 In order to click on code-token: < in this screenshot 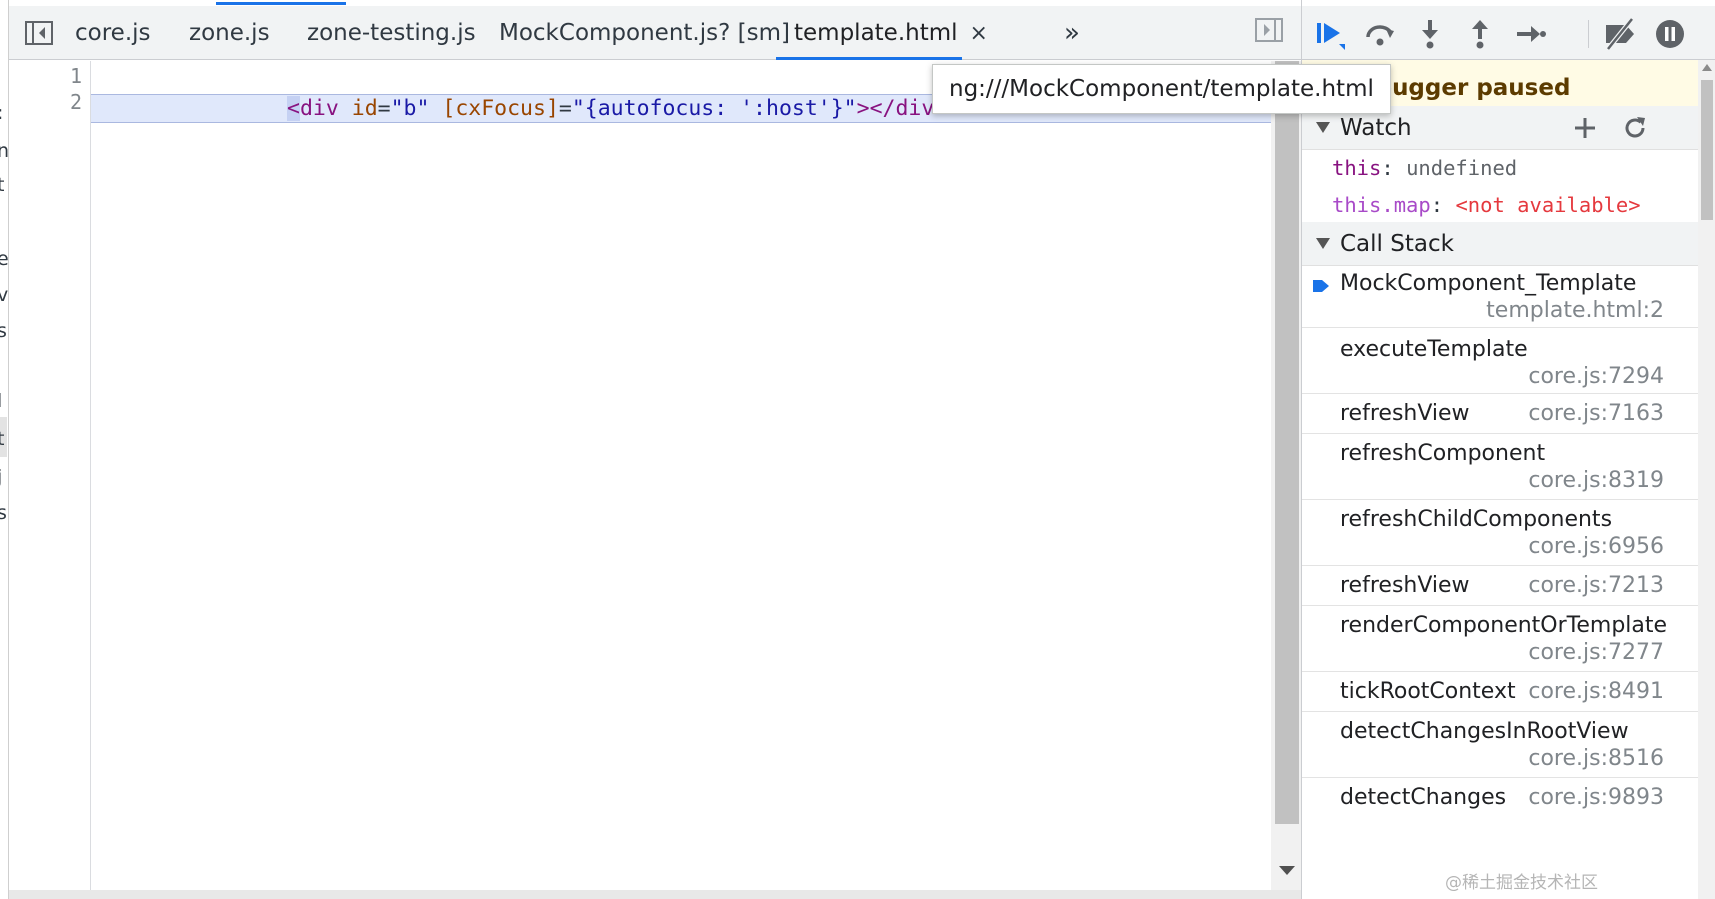, I will do `click(293, 108)`.